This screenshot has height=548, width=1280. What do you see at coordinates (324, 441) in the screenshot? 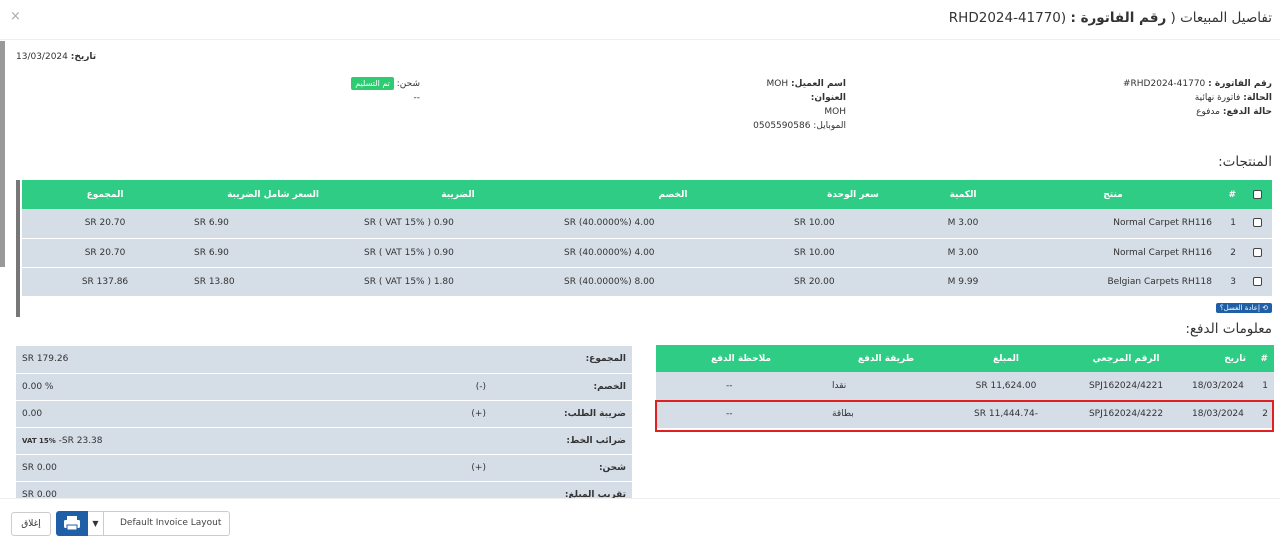
I see `totals-row: ضرائب الخط: VAT 15% -SR 23.38` at bounding box center [324, 441].